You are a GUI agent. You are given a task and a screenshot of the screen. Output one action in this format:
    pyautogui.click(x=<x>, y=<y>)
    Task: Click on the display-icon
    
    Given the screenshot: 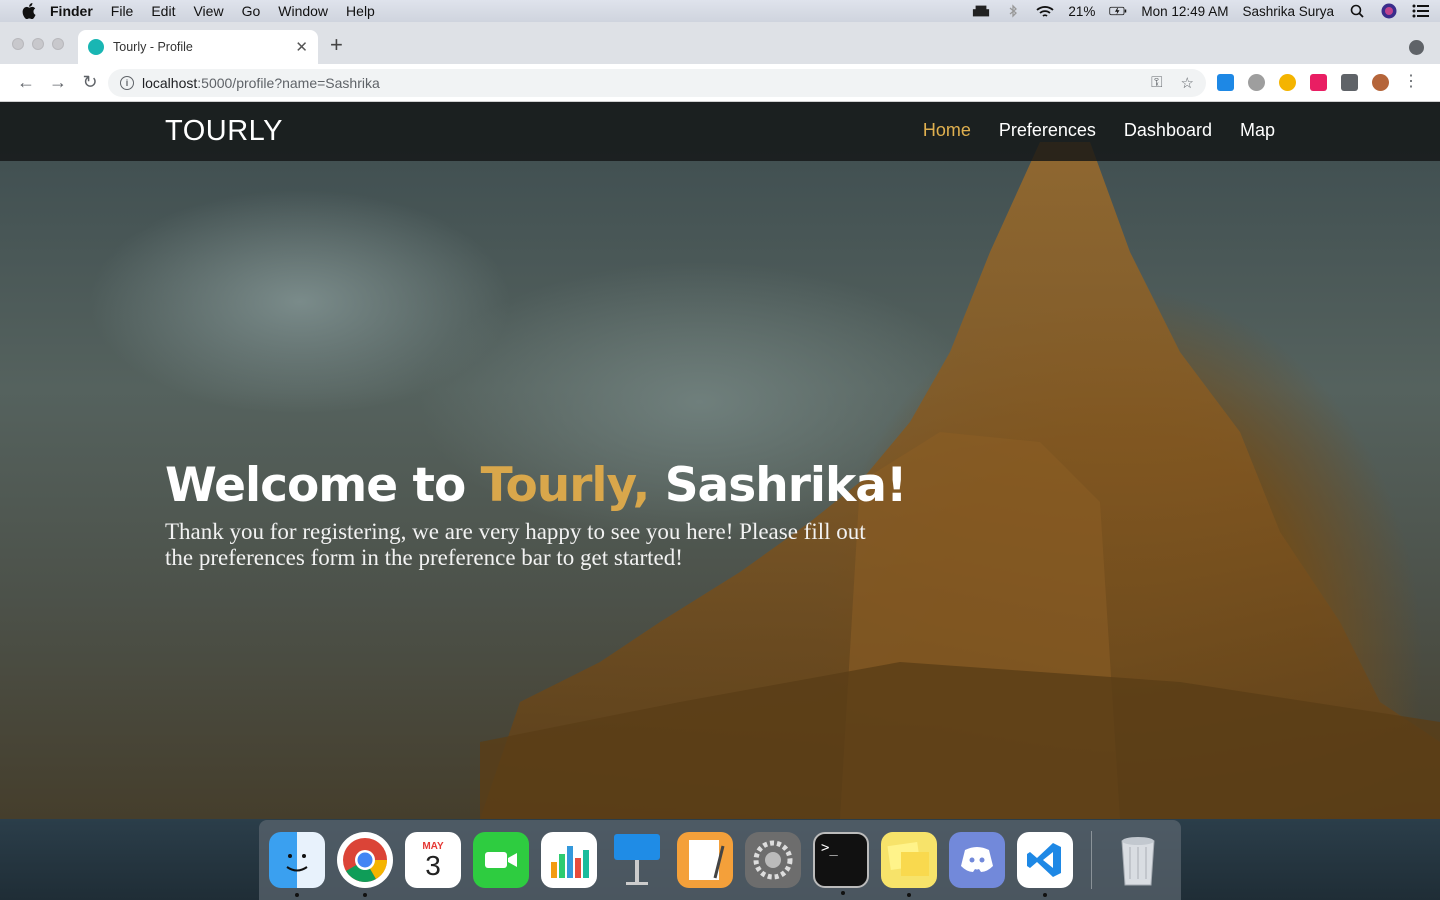 What is the action you would take?
    pyautogui.click(x=981, y=11)
    